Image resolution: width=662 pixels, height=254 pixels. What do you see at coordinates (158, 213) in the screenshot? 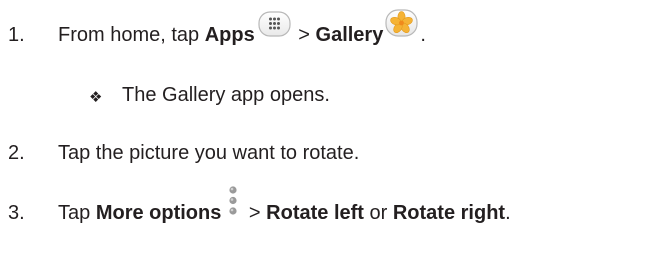
I see `more-options-label: More options` at bounding box center [158, 213].